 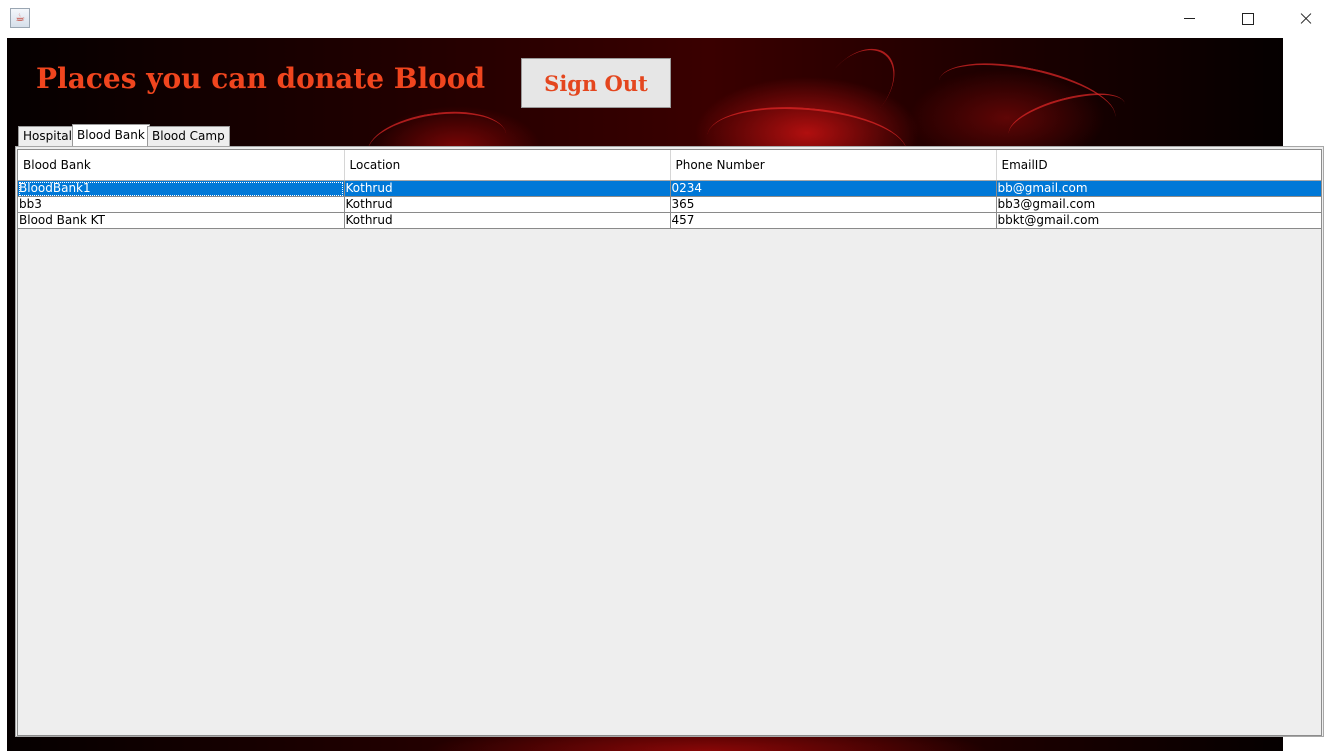 What do you see at coordinates (833, 188) in the screenshot?
I see `cell-phone-number: 0234` at bounding box center [833, 188].